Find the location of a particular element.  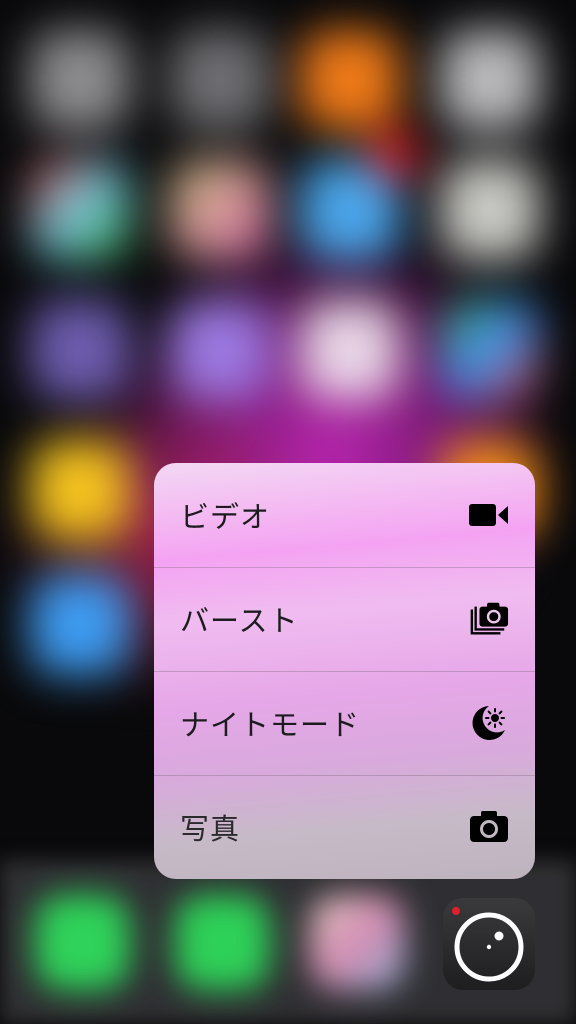

burst-camera-icon is located at coordinates (489, 619).